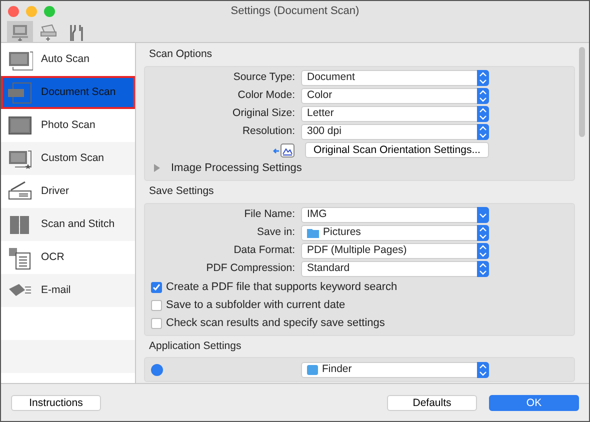  What do you see at coordinates (256, 305) in the screenshot?
I see `checkbox-label: Save to a subfolder with current date` at bounding box center [256, 305].